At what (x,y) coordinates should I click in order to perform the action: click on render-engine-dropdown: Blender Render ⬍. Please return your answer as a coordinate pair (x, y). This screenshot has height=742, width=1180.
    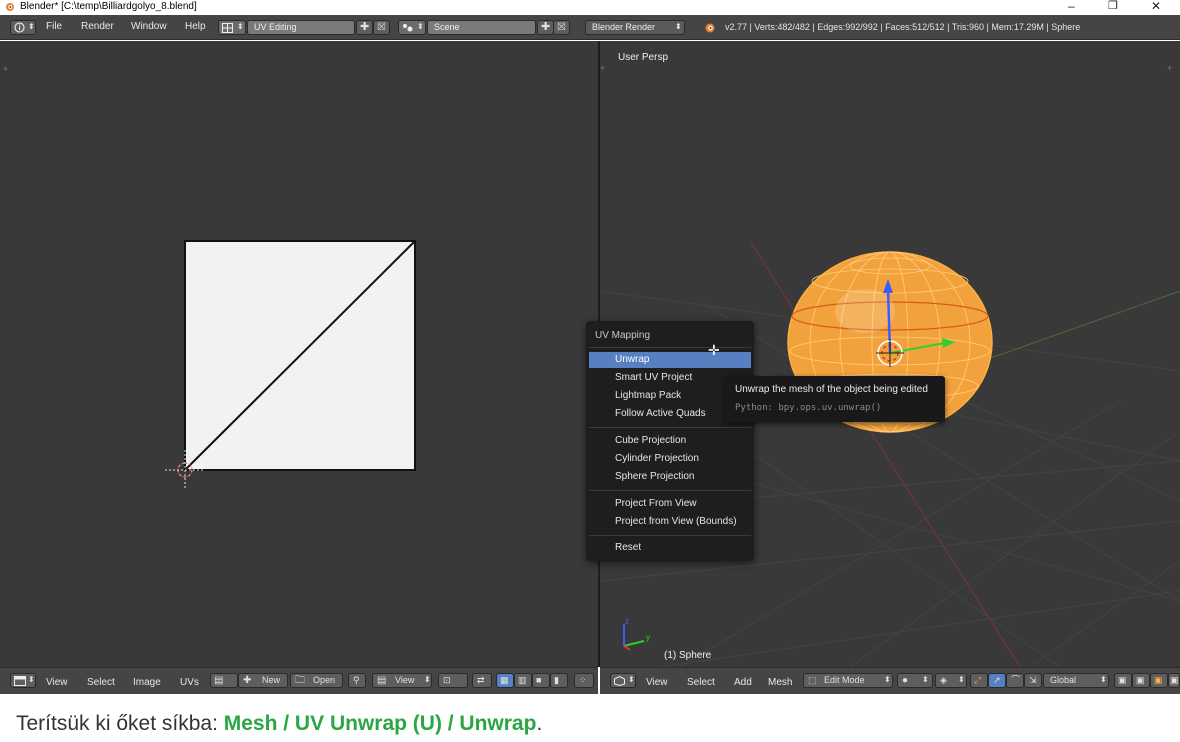
    Looking at the image, I should click on (635, 27).